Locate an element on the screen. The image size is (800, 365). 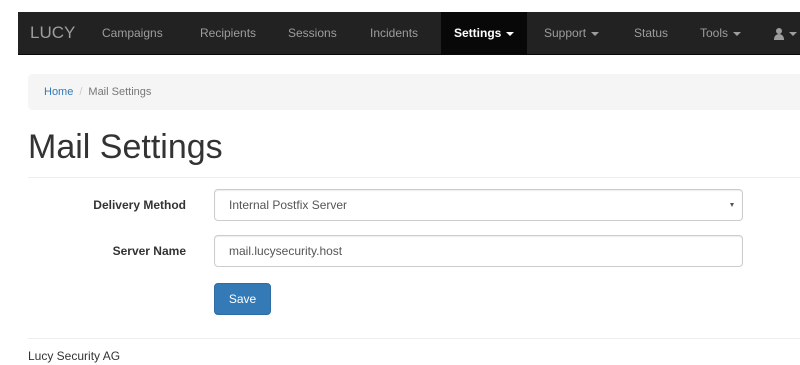
save-button: Save is located at coordinates (242, 299).